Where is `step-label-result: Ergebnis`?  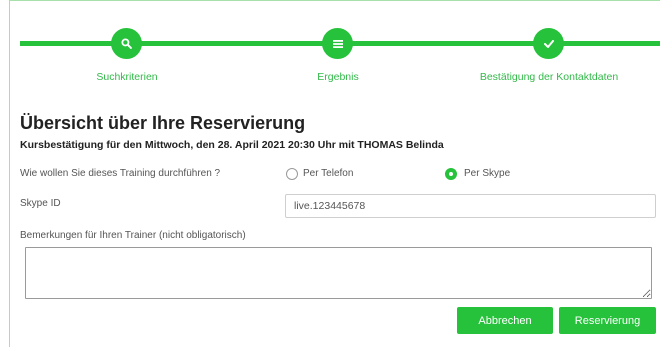 step-label-result: Ergebnis is located at coordinates (338, 77).